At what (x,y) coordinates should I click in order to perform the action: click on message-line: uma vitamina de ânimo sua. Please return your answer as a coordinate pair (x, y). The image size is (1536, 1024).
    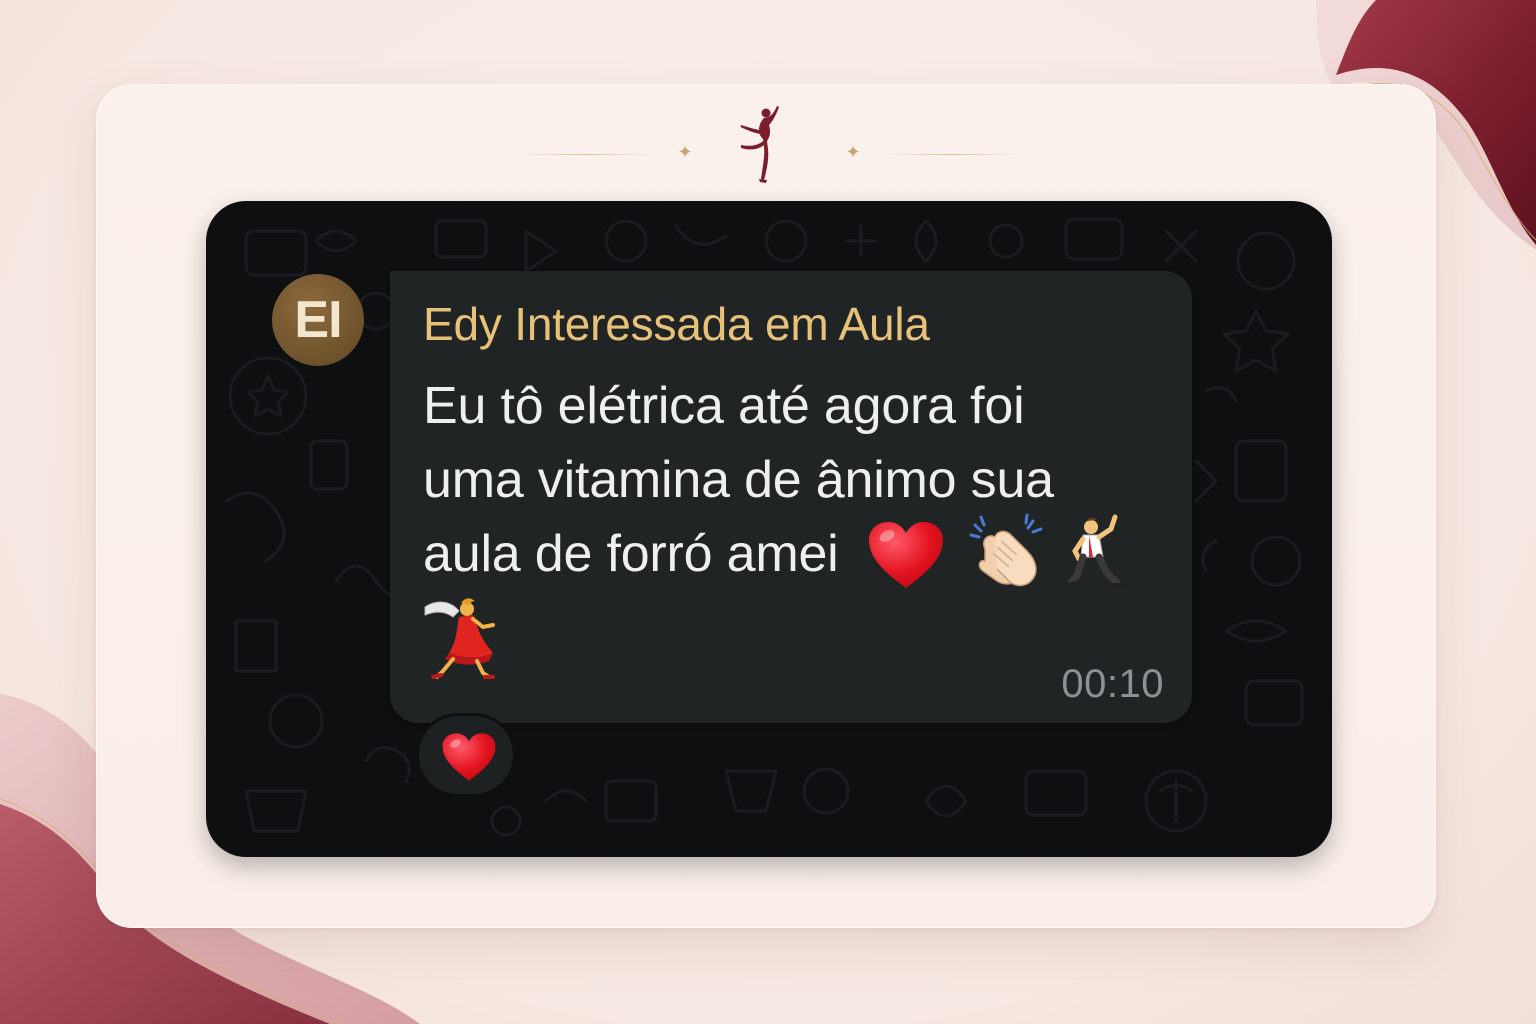
    Looking at the image, I should click on (738, 480).